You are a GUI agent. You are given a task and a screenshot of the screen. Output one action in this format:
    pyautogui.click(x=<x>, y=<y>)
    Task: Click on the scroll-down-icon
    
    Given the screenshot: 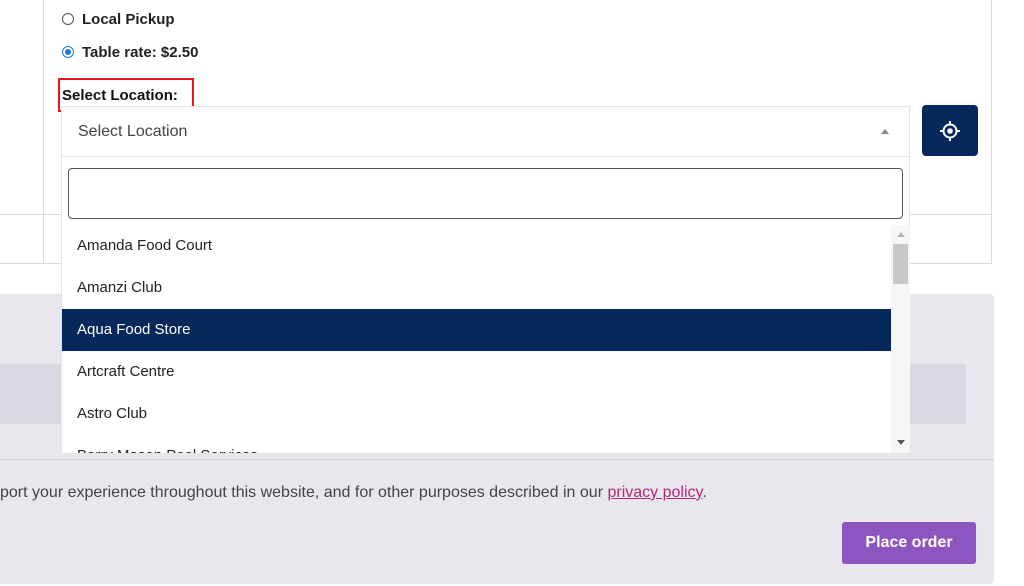 What is the action you would take?
    pyautogui.click(x=901, y=442)
    